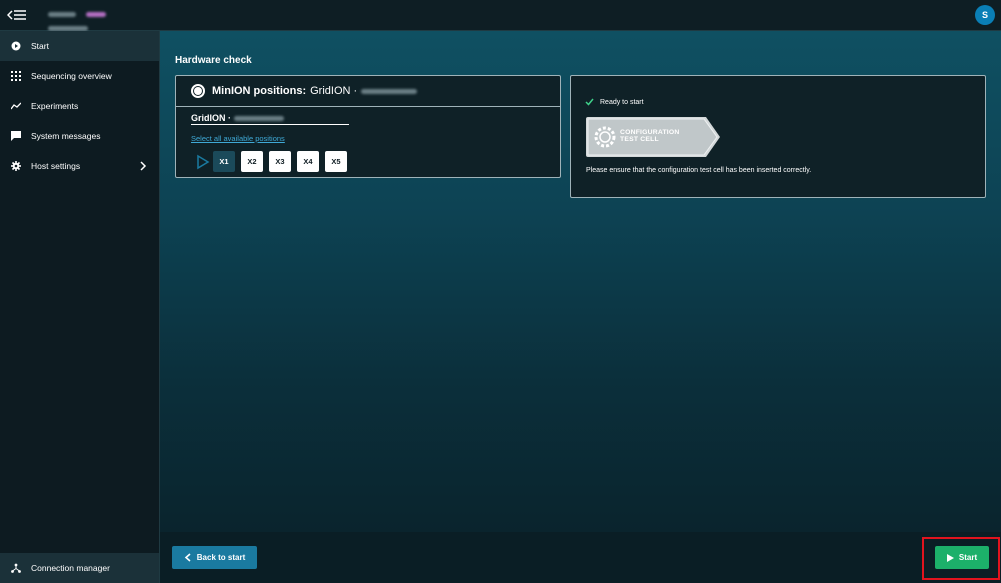 Image resolution: width=1001 pixels, height=583 pixels. What do you see at coordinates (252, 161) in the screenshot?
I see `position-button-x2: X2` at bounding box center [252, 161].